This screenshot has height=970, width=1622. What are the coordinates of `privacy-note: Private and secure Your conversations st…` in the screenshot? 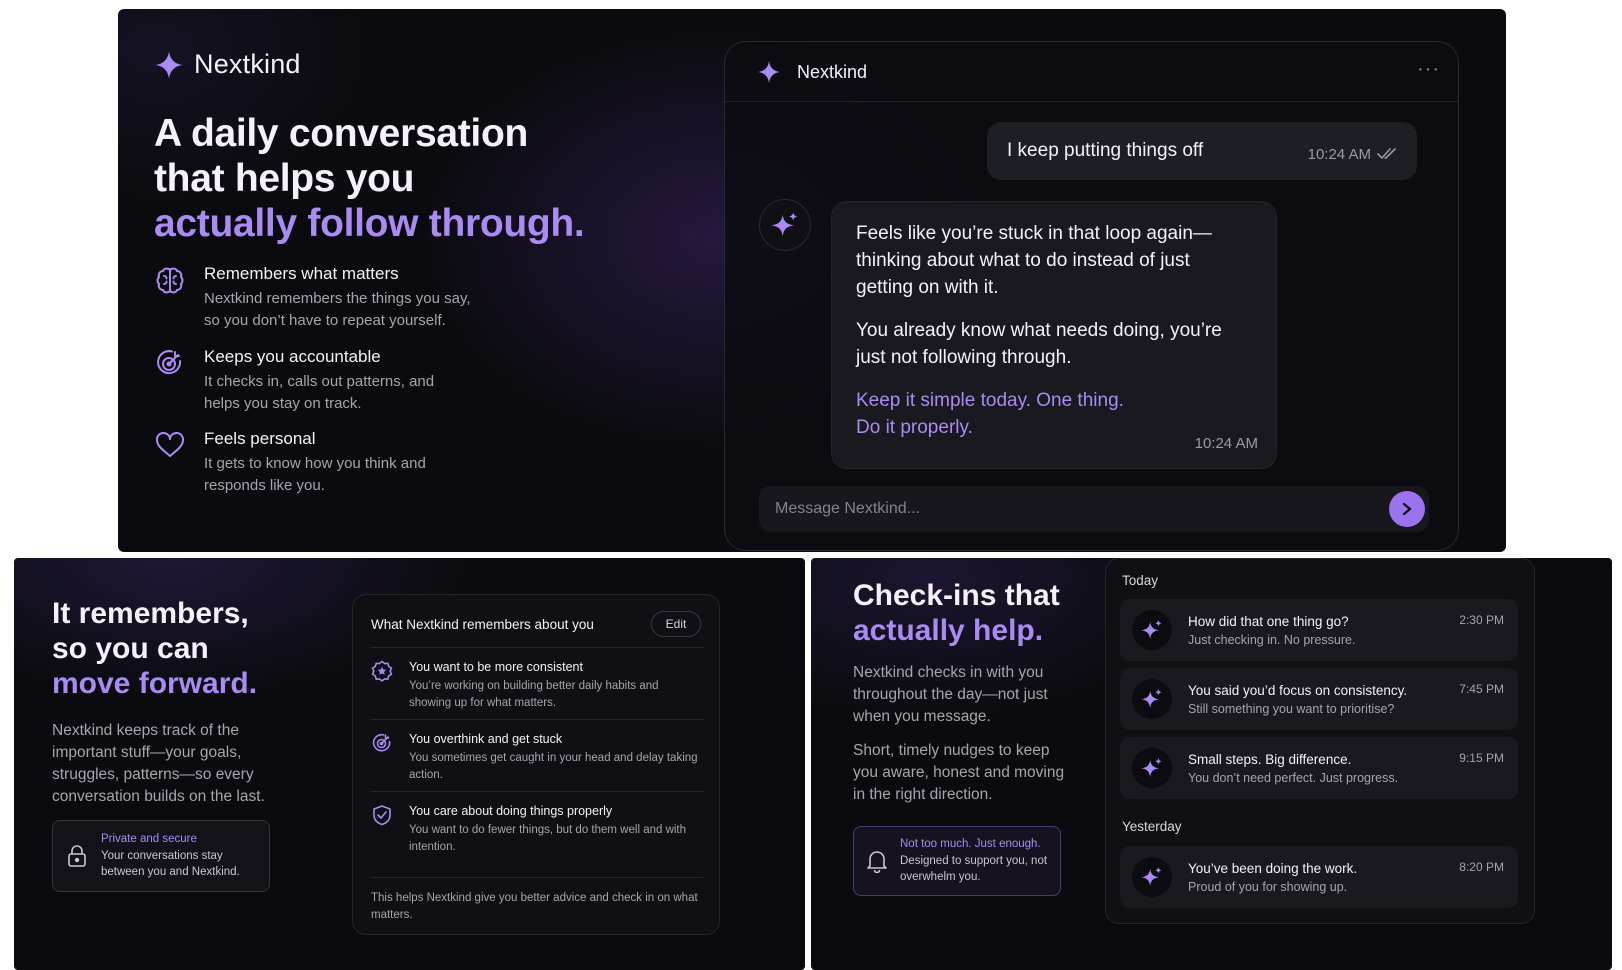 It's located at (161, 856).